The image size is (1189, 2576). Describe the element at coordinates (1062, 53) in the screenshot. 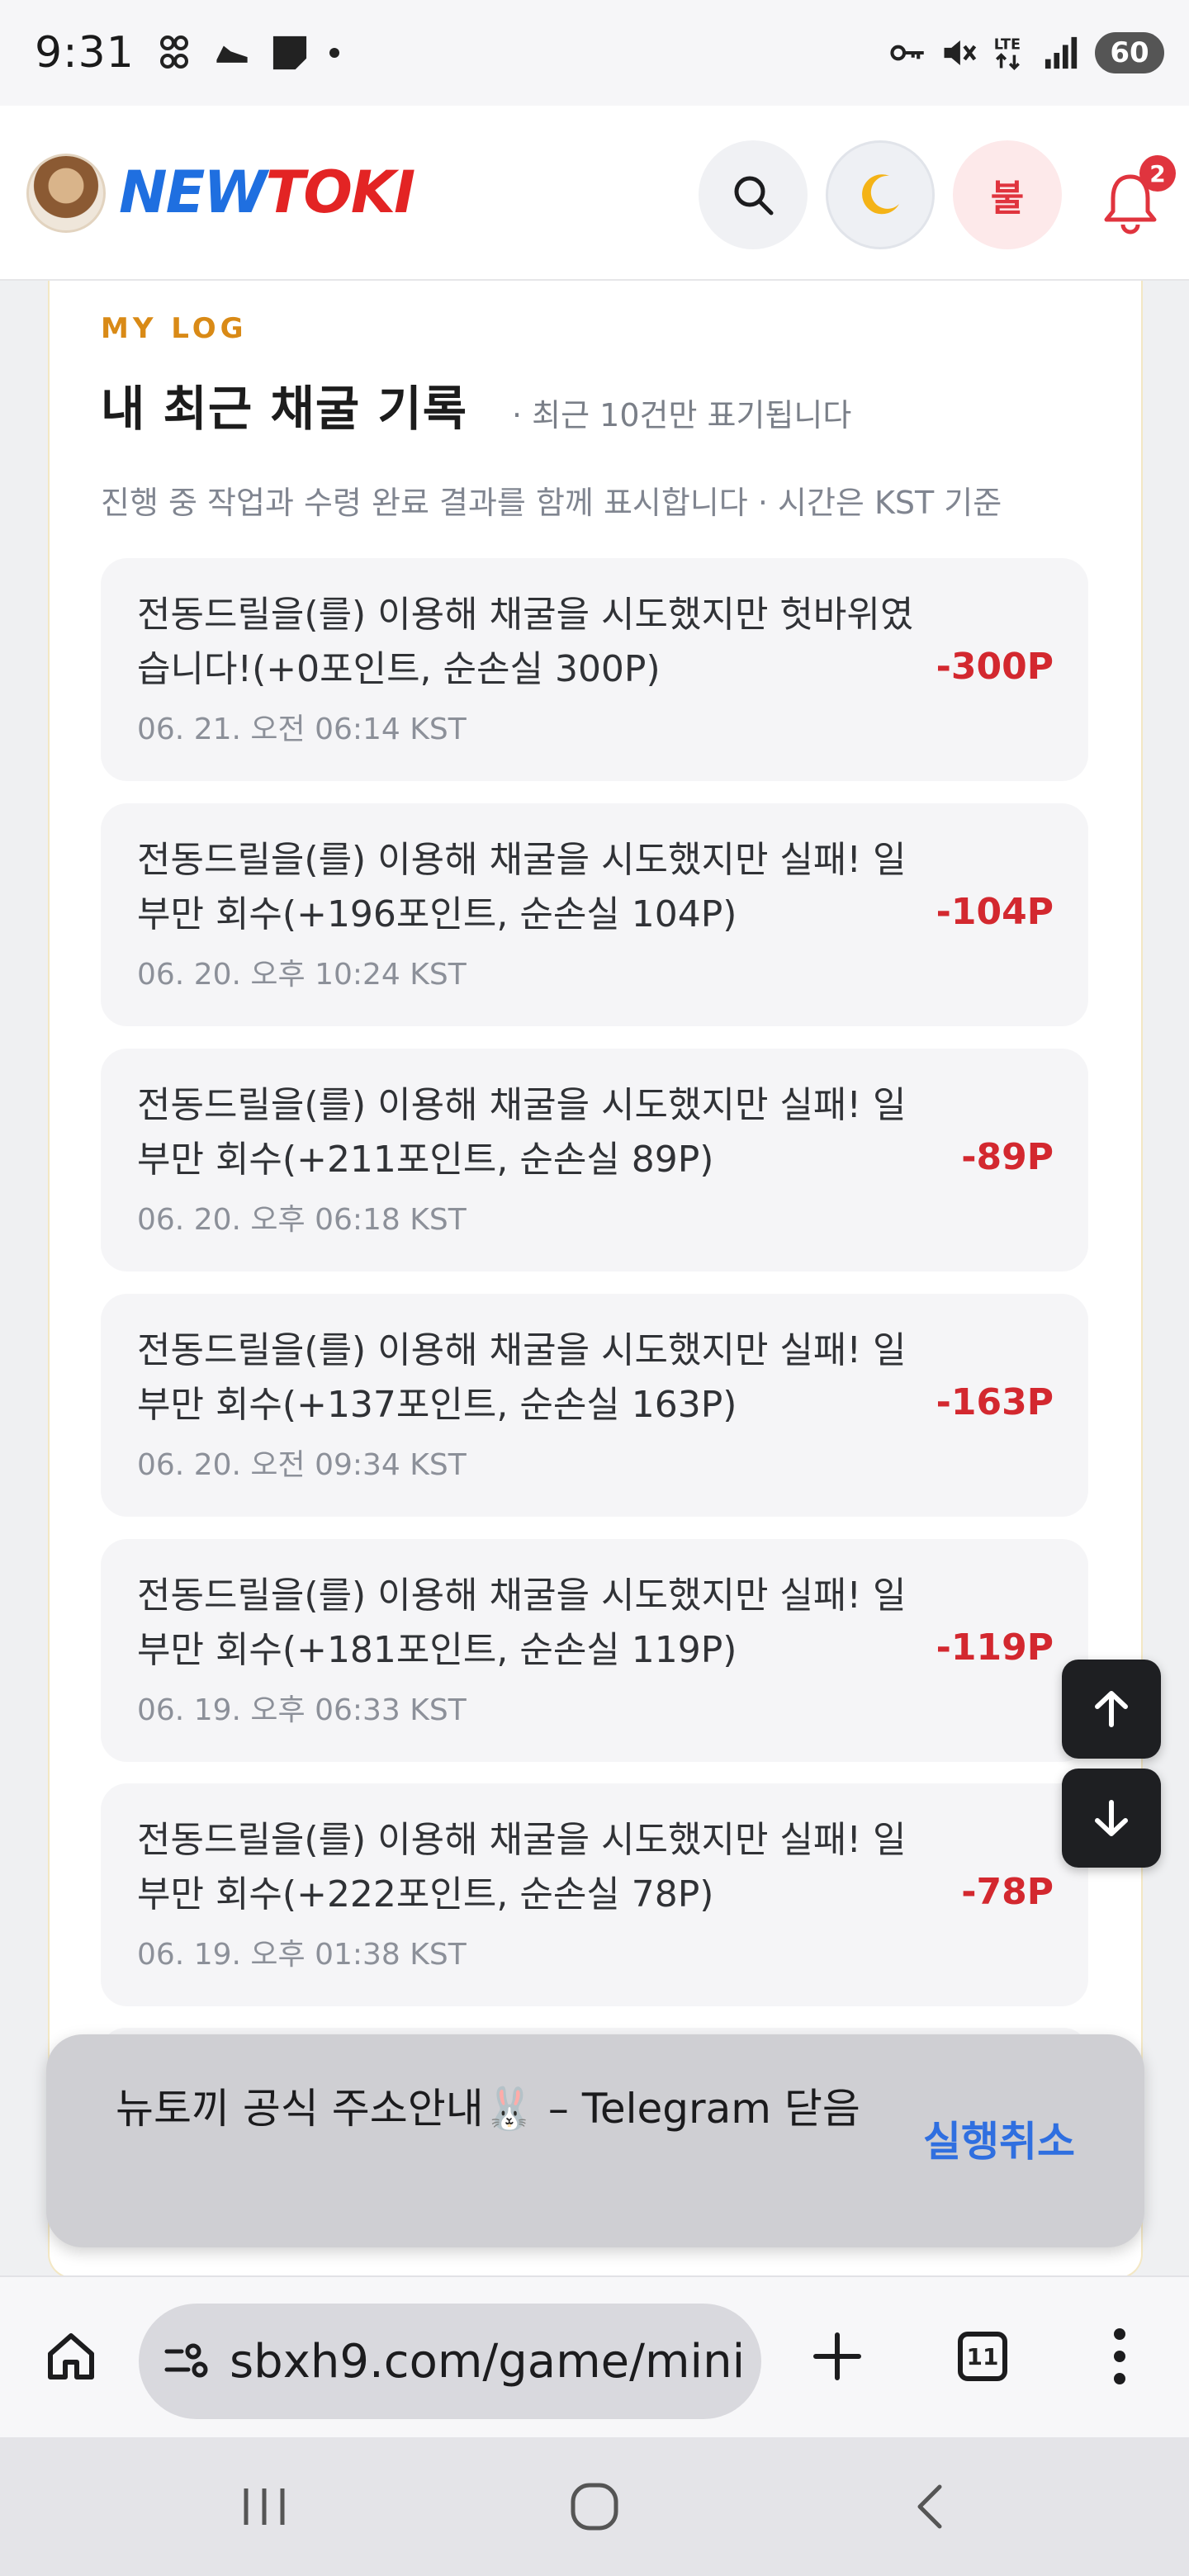

I see `signal-icon` at that location.